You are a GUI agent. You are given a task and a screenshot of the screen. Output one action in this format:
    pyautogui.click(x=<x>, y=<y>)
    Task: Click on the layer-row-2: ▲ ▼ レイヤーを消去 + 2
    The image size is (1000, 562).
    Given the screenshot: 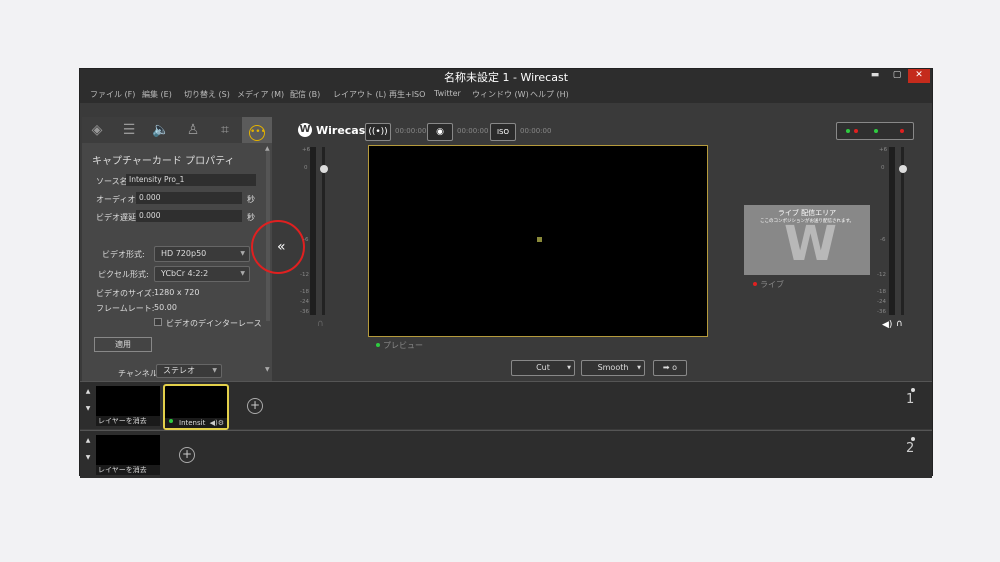 What is the action you would take?
    pyautogui.click(x=506, y=454)
    